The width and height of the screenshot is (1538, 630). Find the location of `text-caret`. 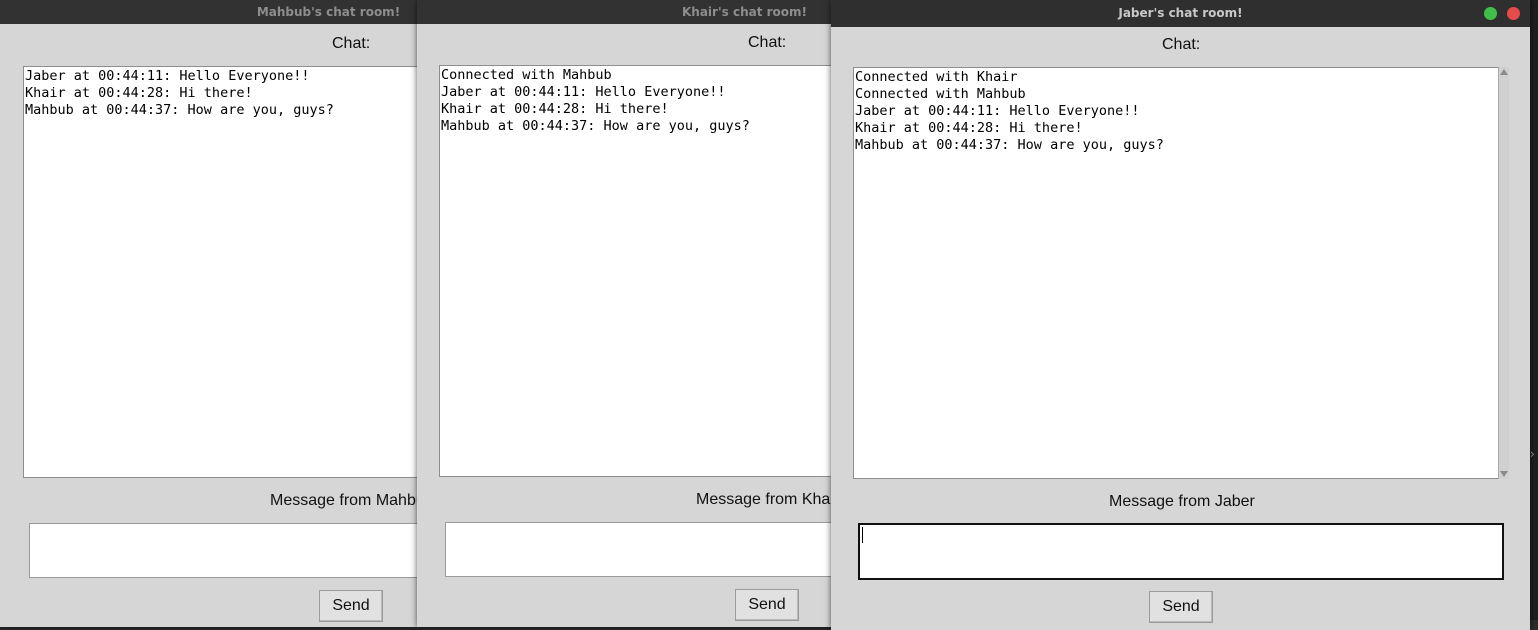

text-caret is located at coordinates (862, 535).